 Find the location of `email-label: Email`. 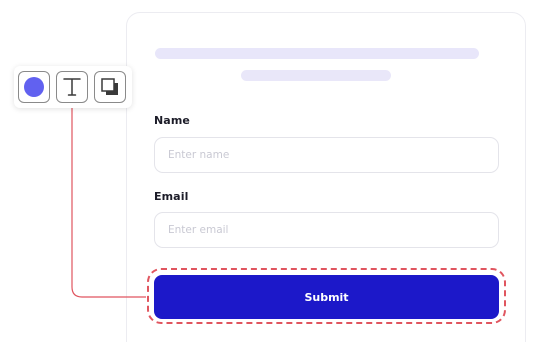

email-label: Email is located at coordinates (171, 196).